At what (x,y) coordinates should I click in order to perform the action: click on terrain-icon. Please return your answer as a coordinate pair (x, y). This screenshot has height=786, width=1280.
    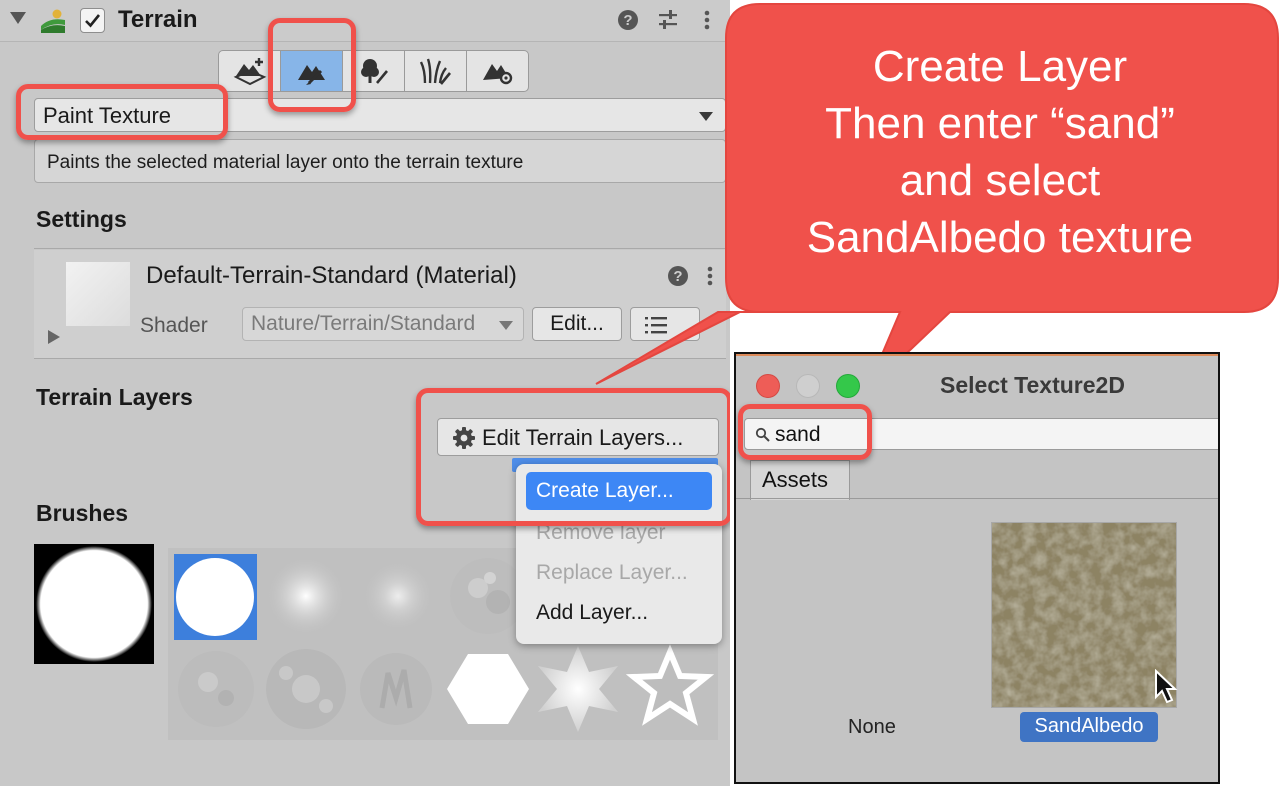
    Looking at the image, I should click on (53, 21).